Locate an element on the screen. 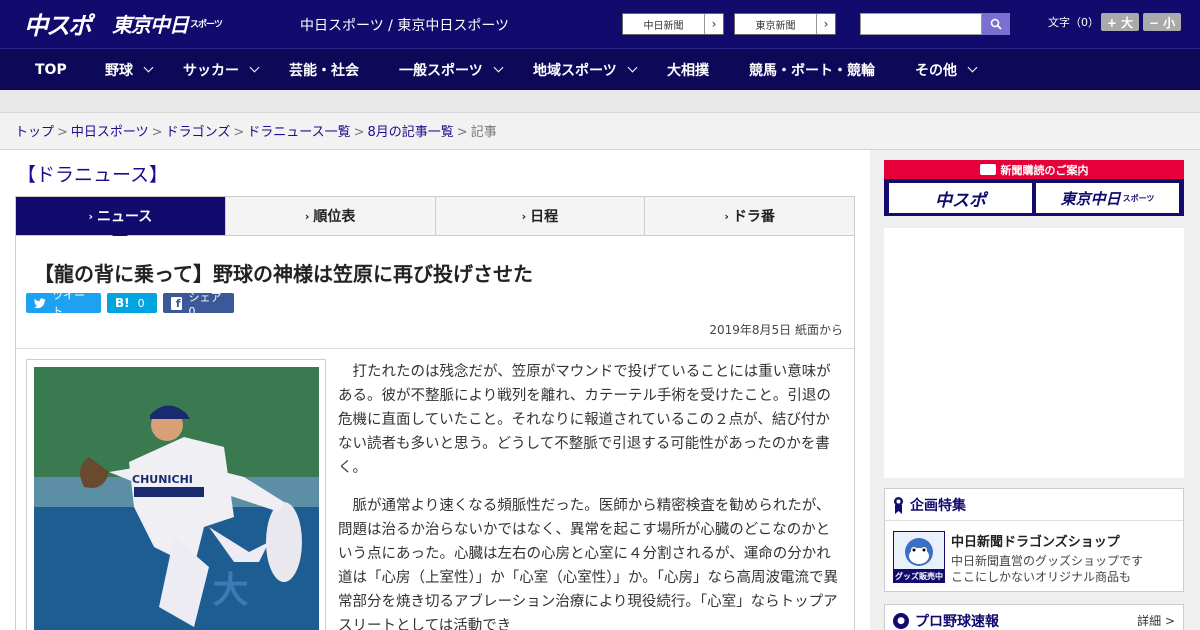 The image size is (1200, 630). font-size-label: 文字（0） is located at coordinates (1073, 22).